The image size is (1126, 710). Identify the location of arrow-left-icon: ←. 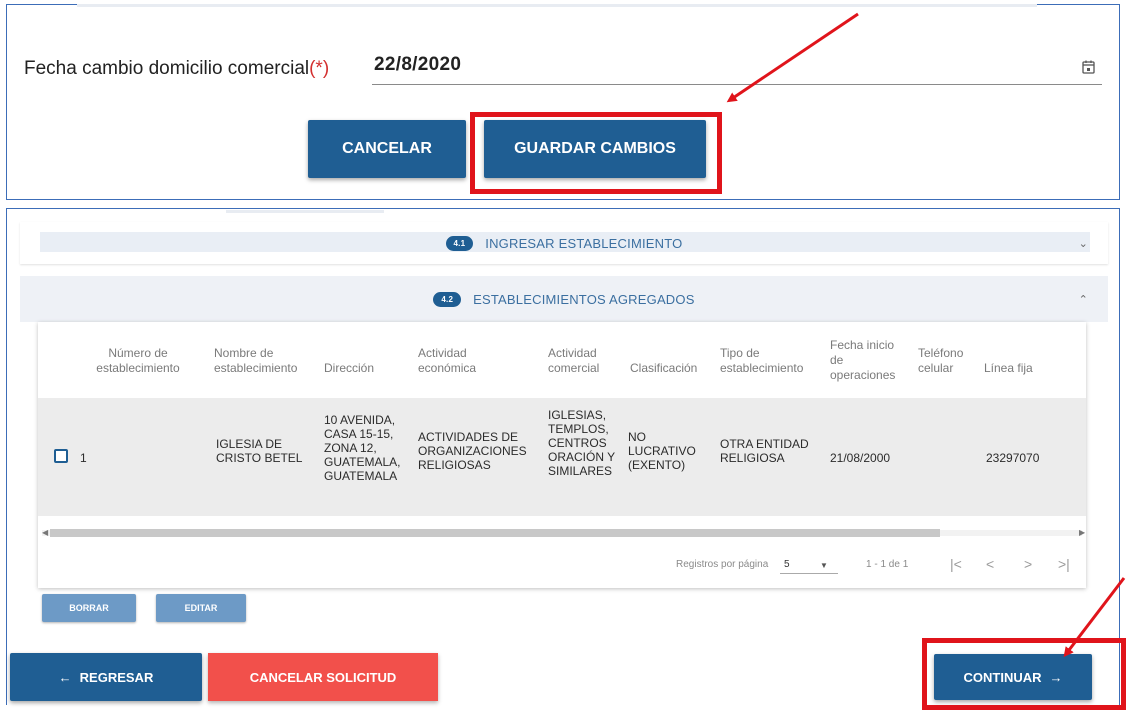
(65, 677).